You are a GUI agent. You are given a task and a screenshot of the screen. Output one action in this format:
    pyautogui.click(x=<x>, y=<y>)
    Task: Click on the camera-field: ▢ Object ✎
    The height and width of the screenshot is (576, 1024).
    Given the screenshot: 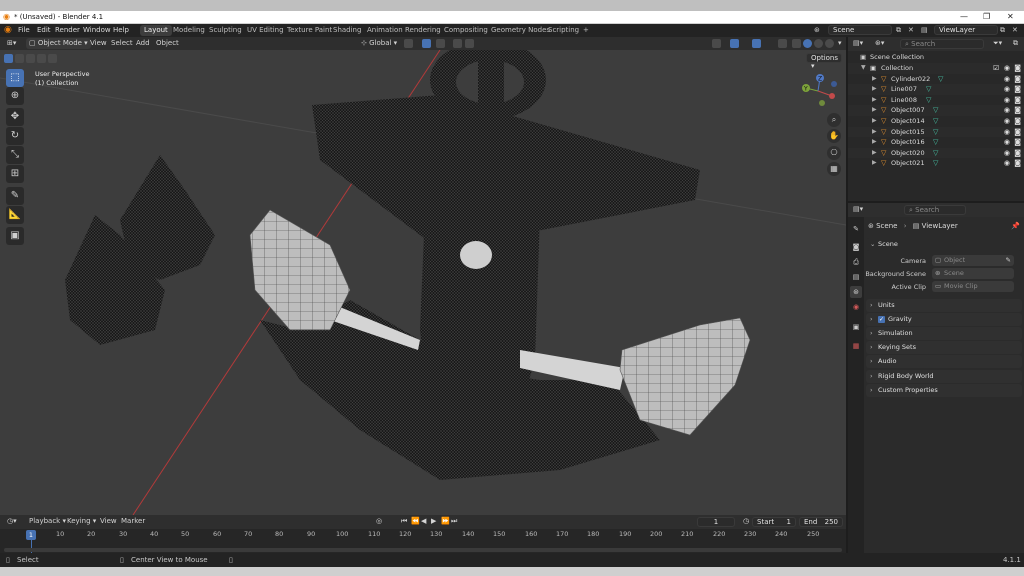 What is the action you would take?
    pyautogui.click(x=973, y=260)
    